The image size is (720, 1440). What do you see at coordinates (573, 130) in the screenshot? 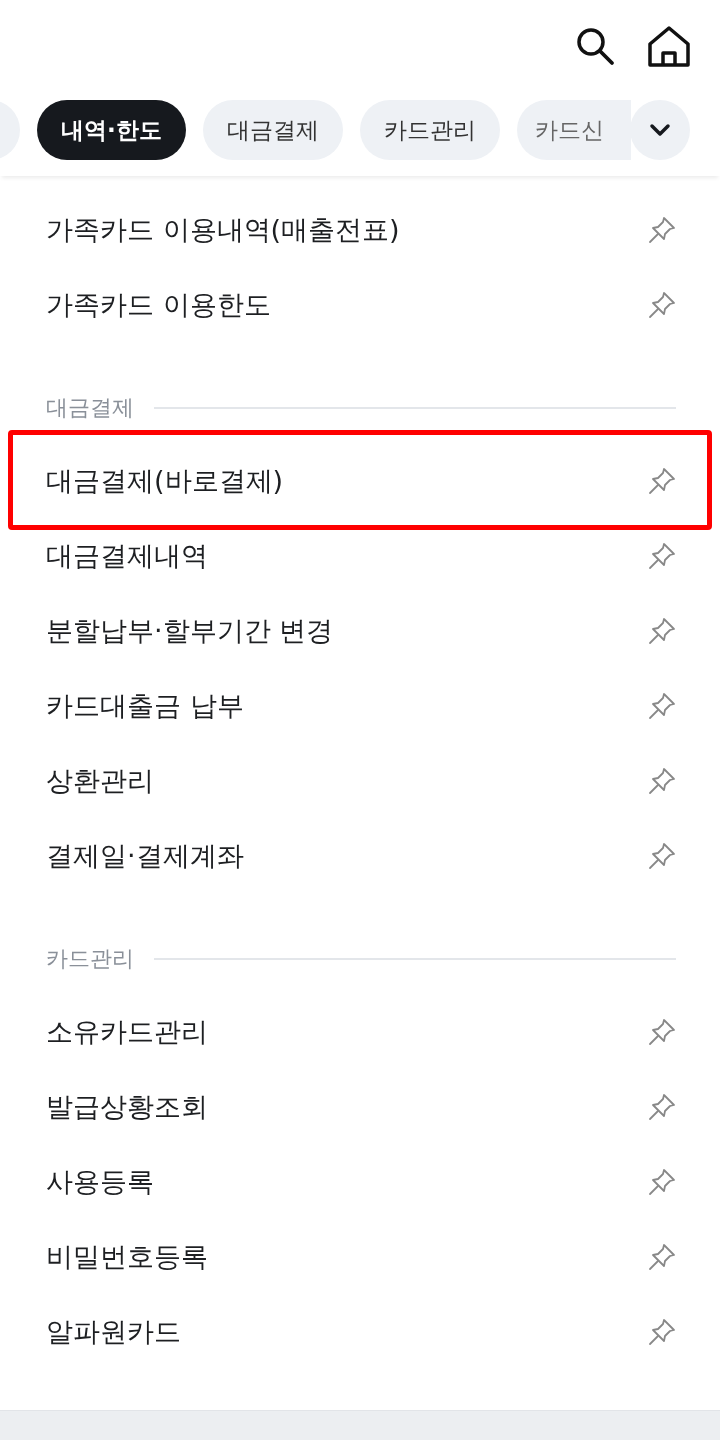
I see `tab: 카드신` at bounding box center [573, 130].